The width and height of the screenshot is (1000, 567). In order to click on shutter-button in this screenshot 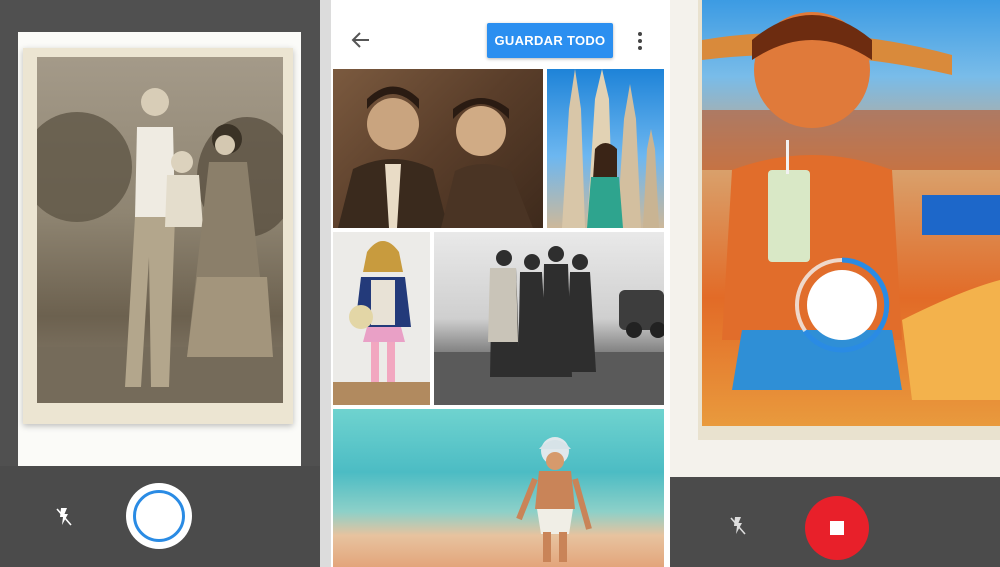, I will do `click(159, 516)`.